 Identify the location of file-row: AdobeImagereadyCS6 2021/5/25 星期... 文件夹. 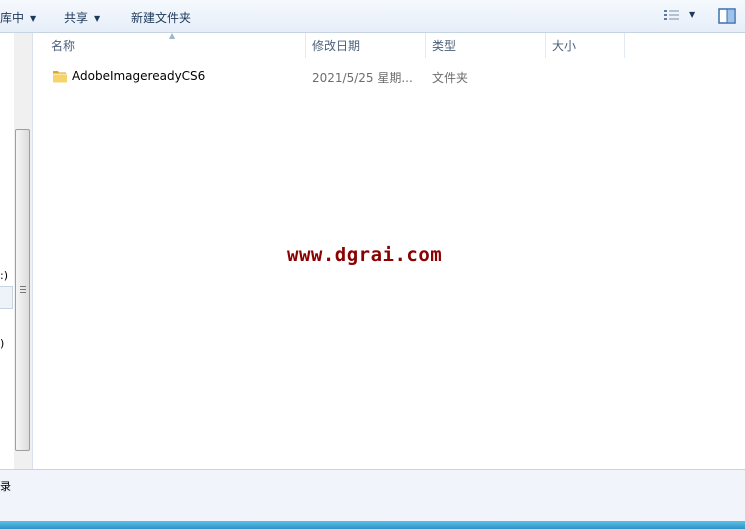
(347, 77).